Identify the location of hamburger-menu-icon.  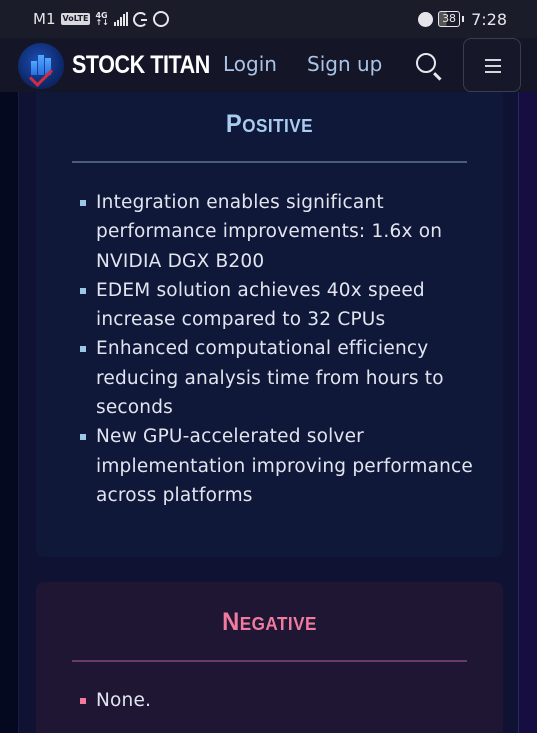
(493, 60).